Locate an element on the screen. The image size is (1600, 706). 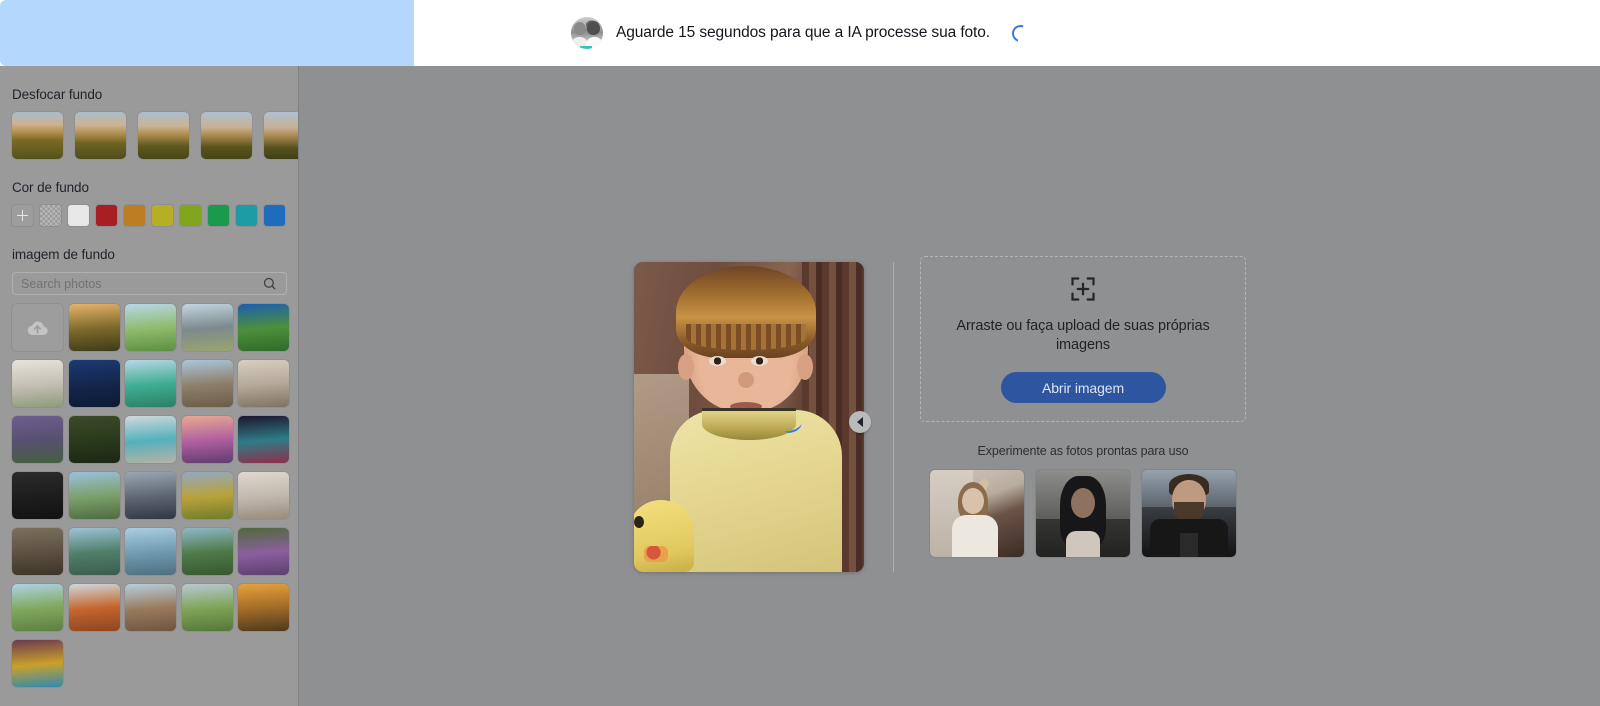
search-icon is located at coordinates (269, 283).